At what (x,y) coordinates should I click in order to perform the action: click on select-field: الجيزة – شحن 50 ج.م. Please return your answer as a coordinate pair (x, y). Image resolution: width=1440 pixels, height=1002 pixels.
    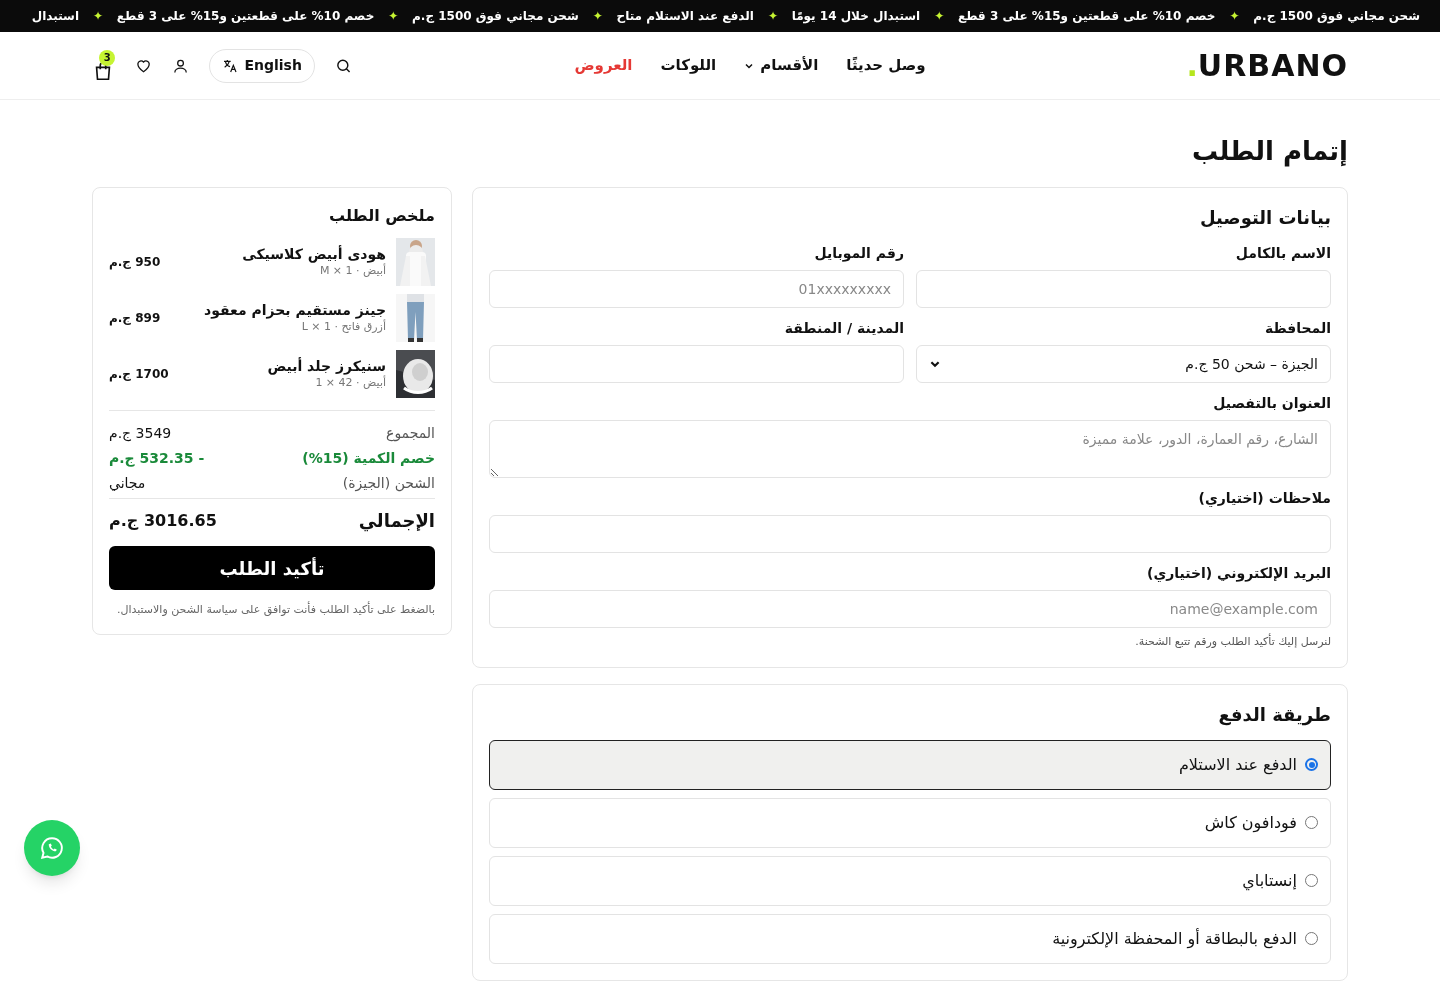
    Looking at the image, I should click on (1123, 364).